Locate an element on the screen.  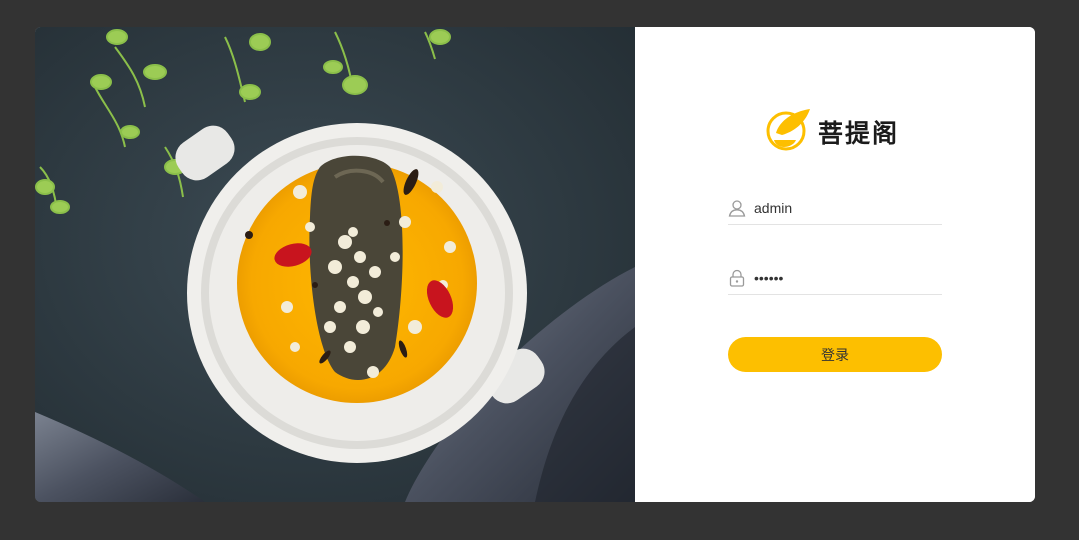
brand: 菩提阁 is located at coordinates (832, 131).